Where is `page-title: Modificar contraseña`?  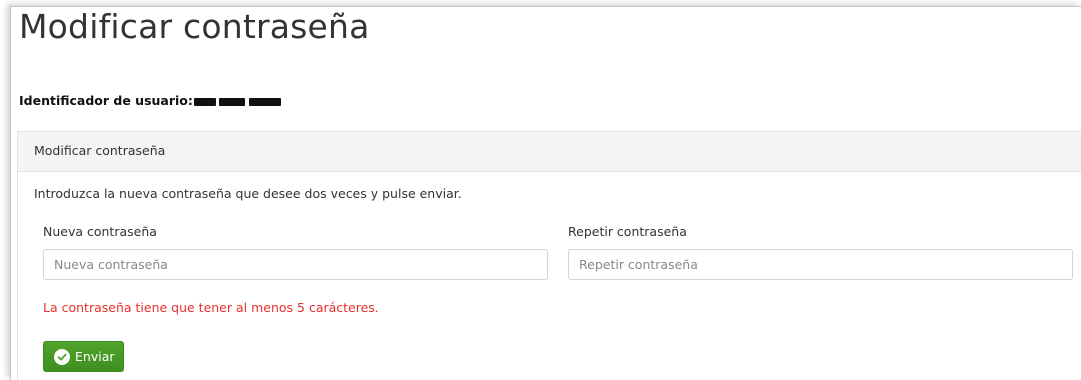
page-title: Modificar contraseña is located at coordinates (194, 26).